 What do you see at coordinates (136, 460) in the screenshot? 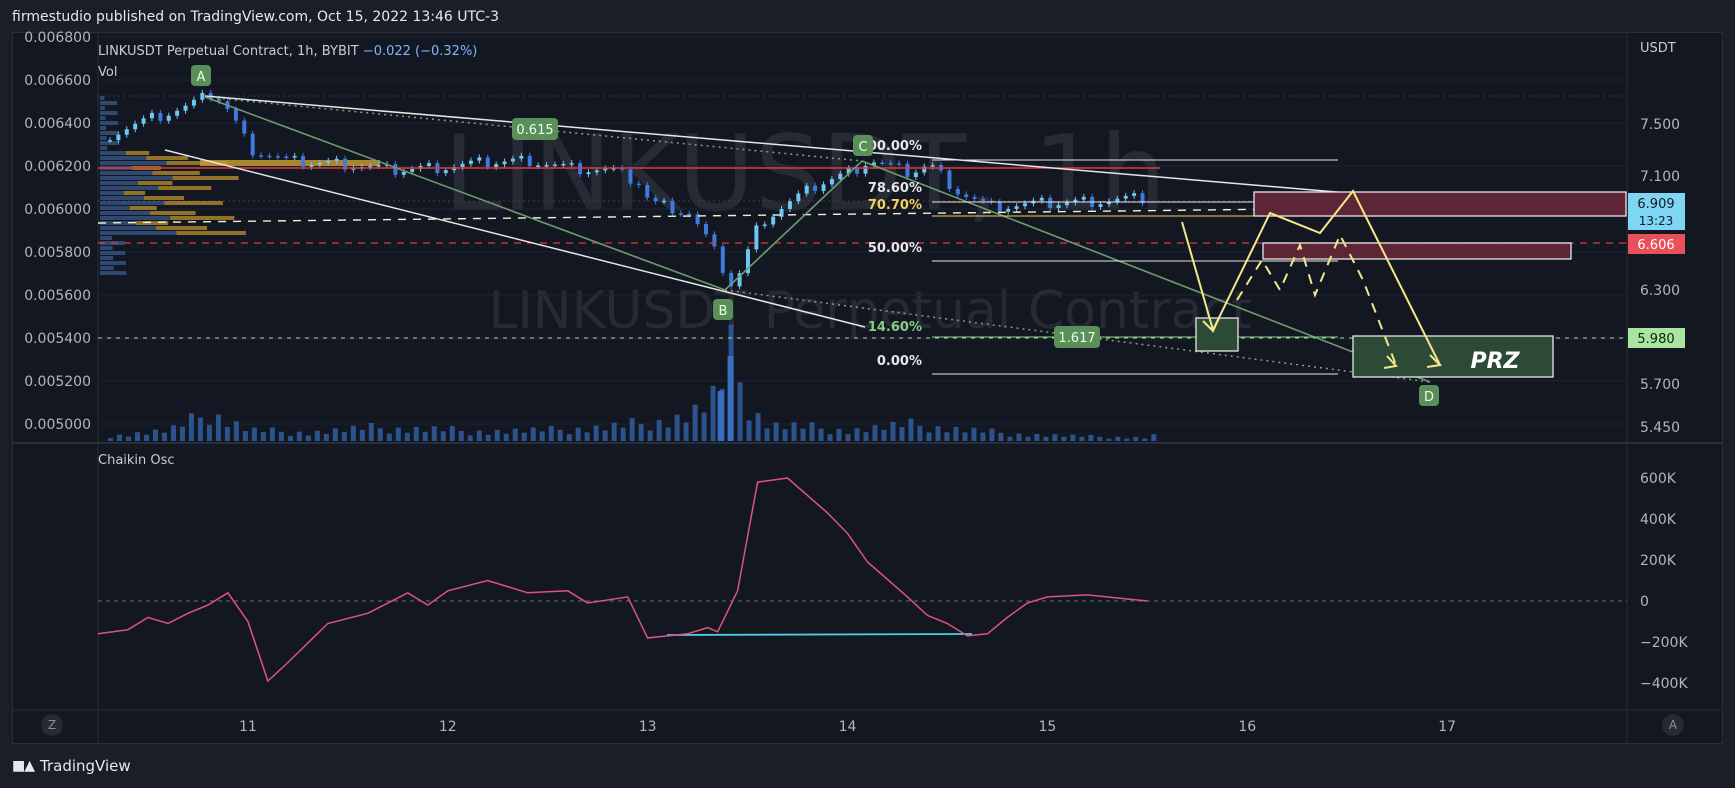
I see `oscillator-legend: Chaikin Osc` at bounding box center [136, 460].